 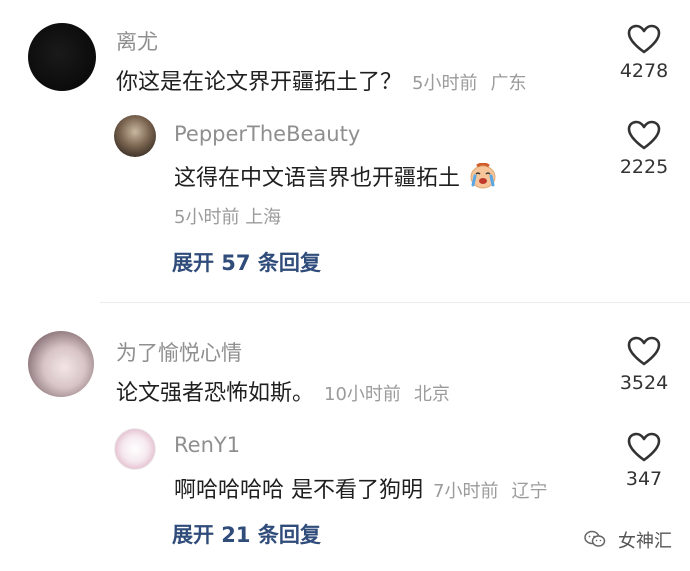 I want to click on comment-location: 北京, so click(x=431, y=394).